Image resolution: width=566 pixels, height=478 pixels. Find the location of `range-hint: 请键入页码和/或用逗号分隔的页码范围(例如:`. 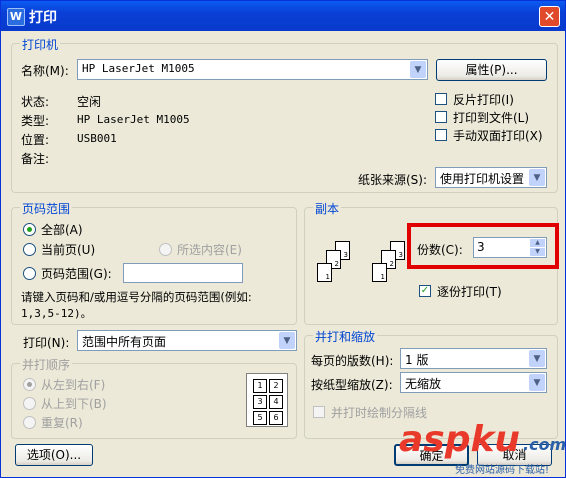

range-hint: 请键入页码和/或用逗号分隔的页码范围(例如: is located at coordinates (136, 297).